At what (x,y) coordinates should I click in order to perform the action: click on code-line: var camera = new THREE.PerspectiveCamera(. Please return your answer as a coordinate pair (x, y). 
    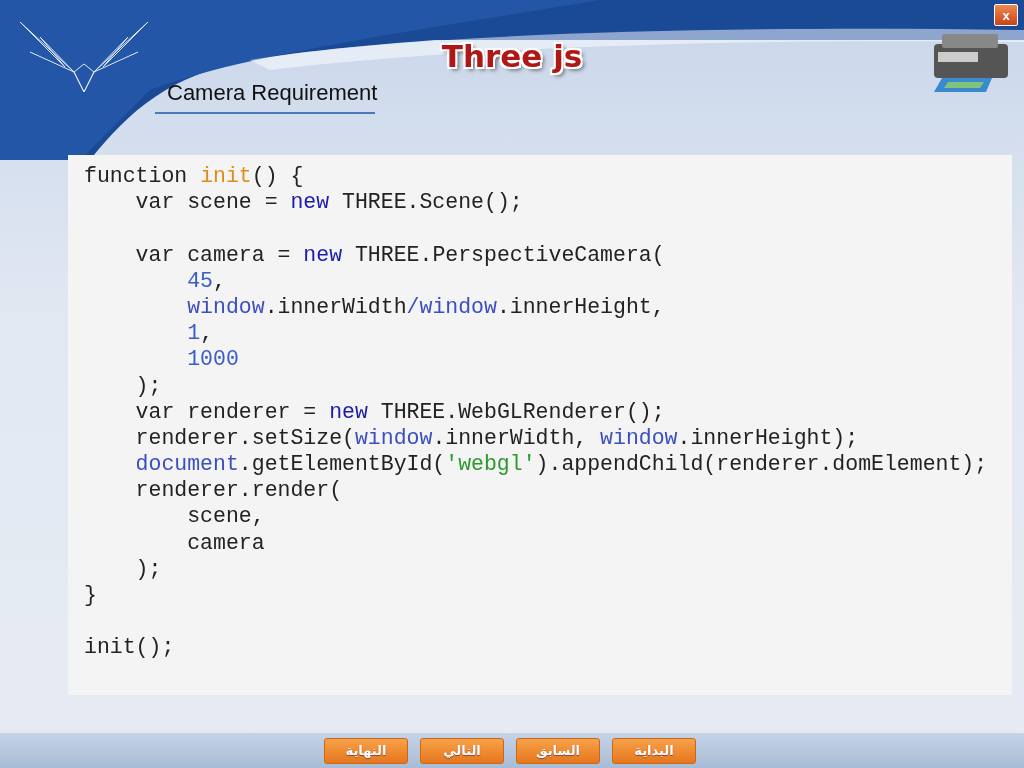
    Looking at the image, I should click on (400, 254).